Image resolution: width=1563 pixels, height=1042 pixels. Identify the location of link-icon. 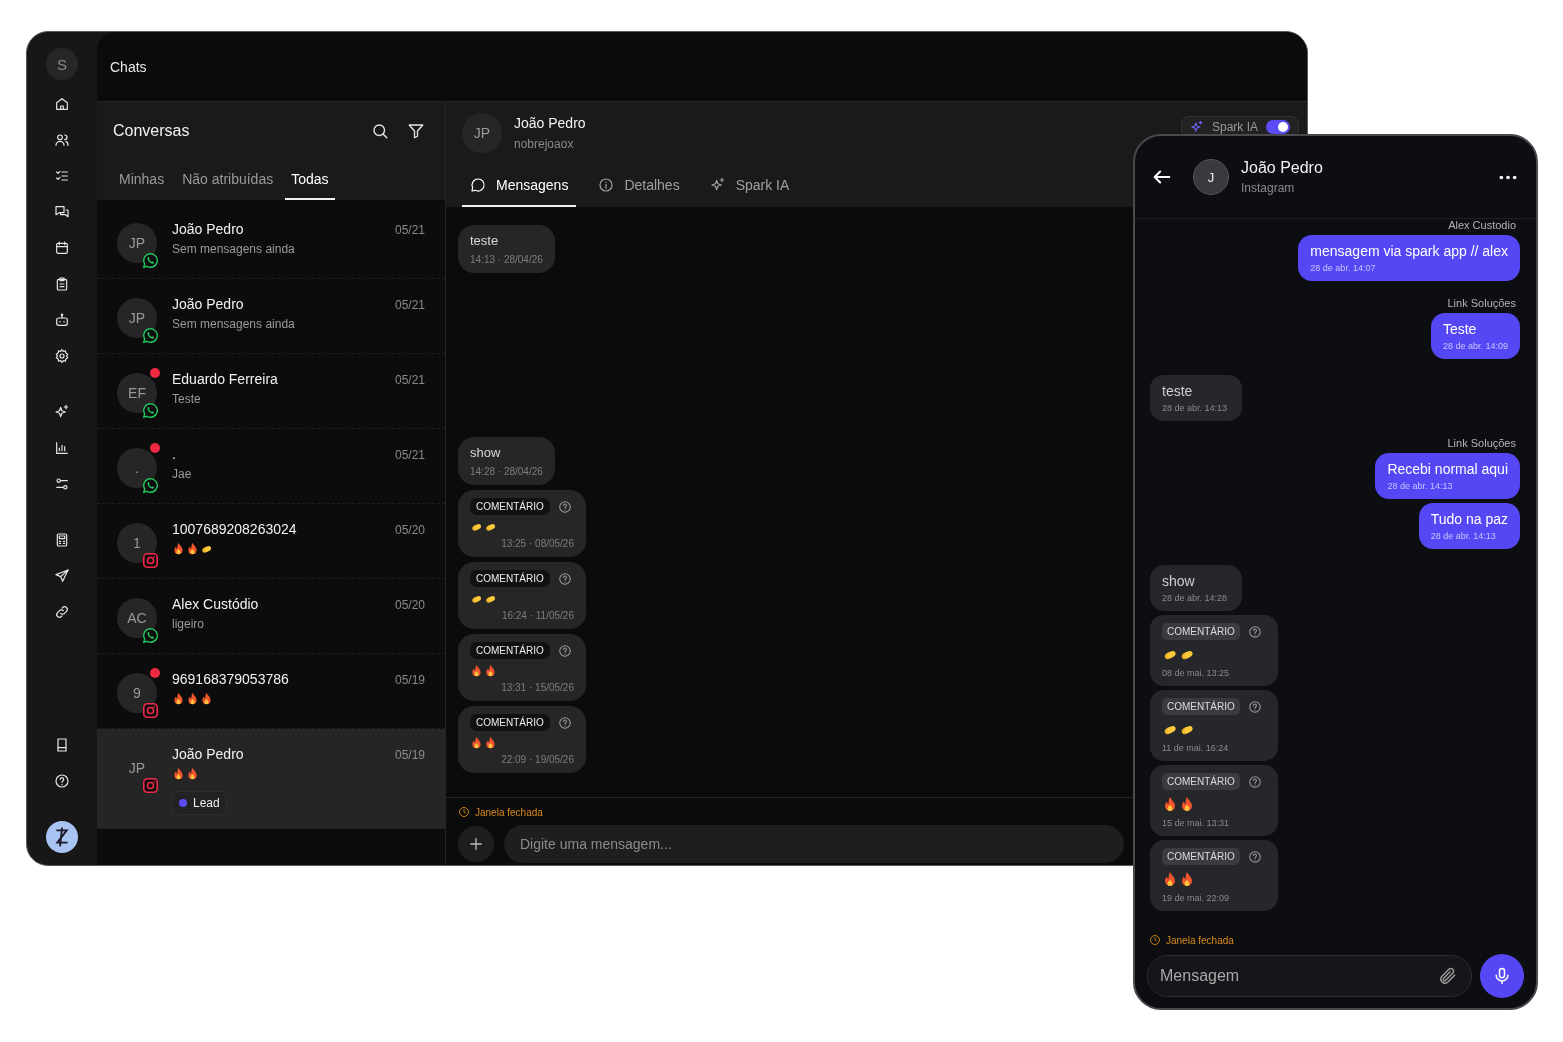
(62, 612).